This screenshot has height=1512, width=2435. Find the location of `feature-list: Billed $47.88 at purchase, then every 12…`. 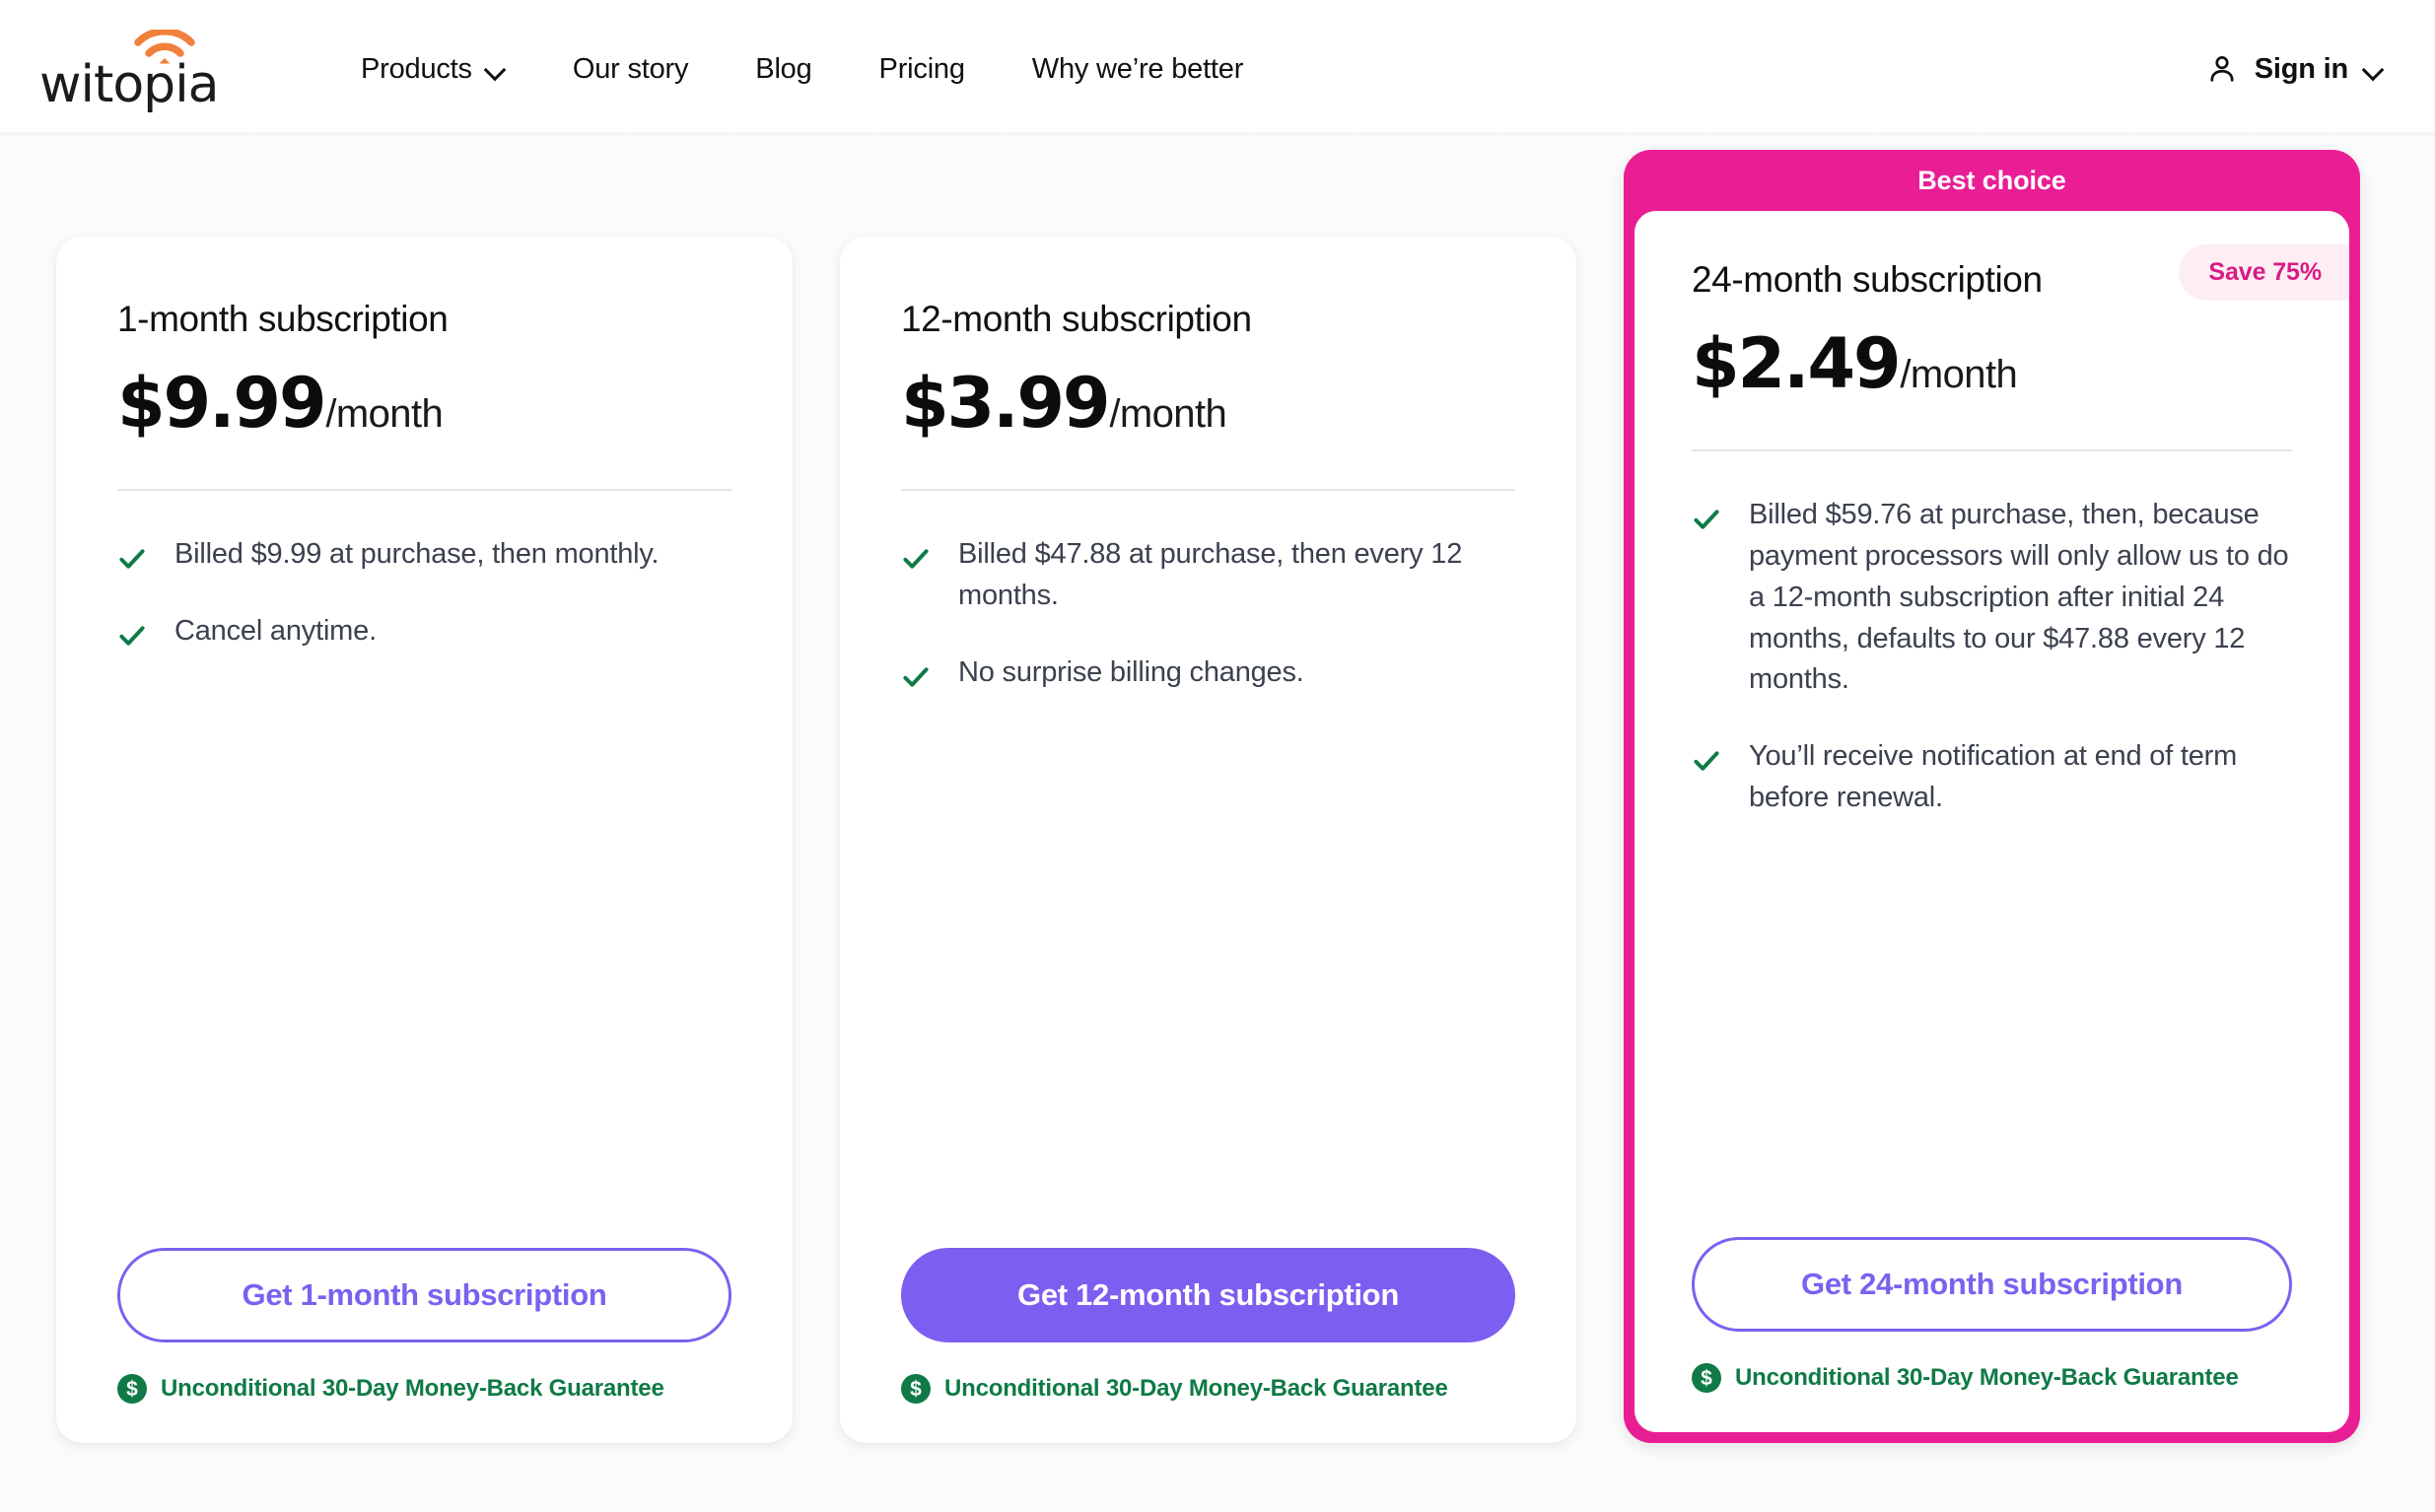

feature-list: Billed $47.88 at purchase, then every 12… is located at coordinates (1208, 614).